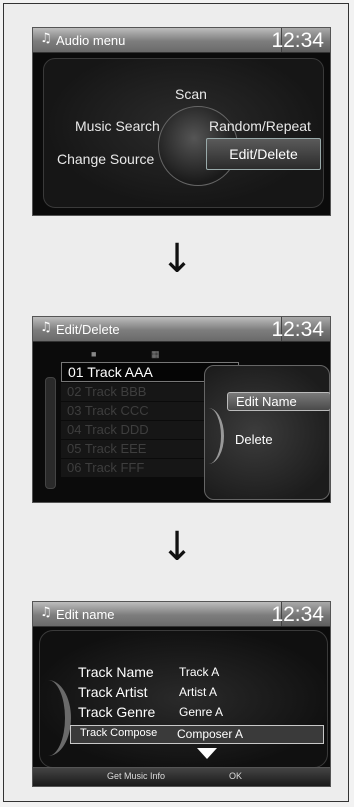 The width and height of the screenshot is (354, 807). I want to click on menu-item-random-repeat: Random/Repeat, so click(260, 126).